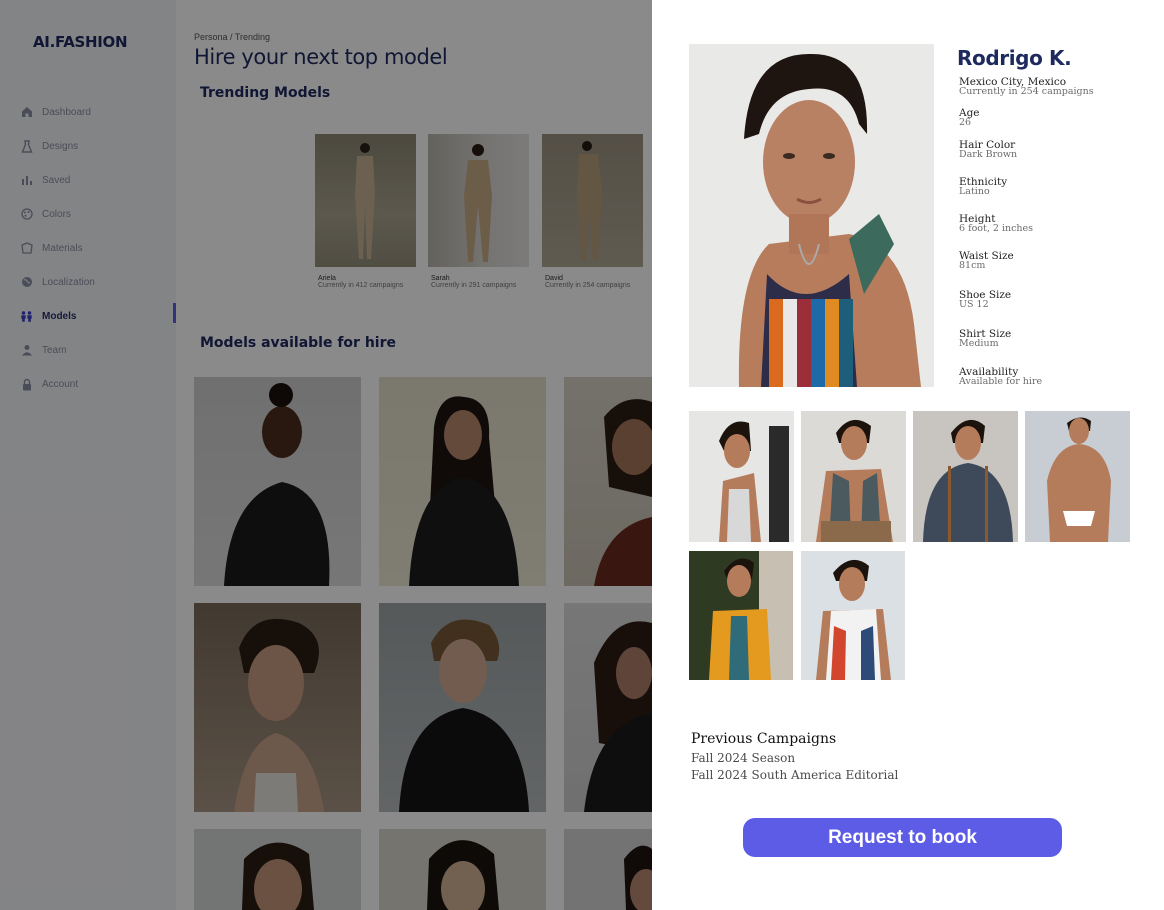 The width and height of the screenshot is (1164, 910). Describe the element at coordinates (902, 837) in the screenshot. I see `request-to-book-button: Request to book` at that location.